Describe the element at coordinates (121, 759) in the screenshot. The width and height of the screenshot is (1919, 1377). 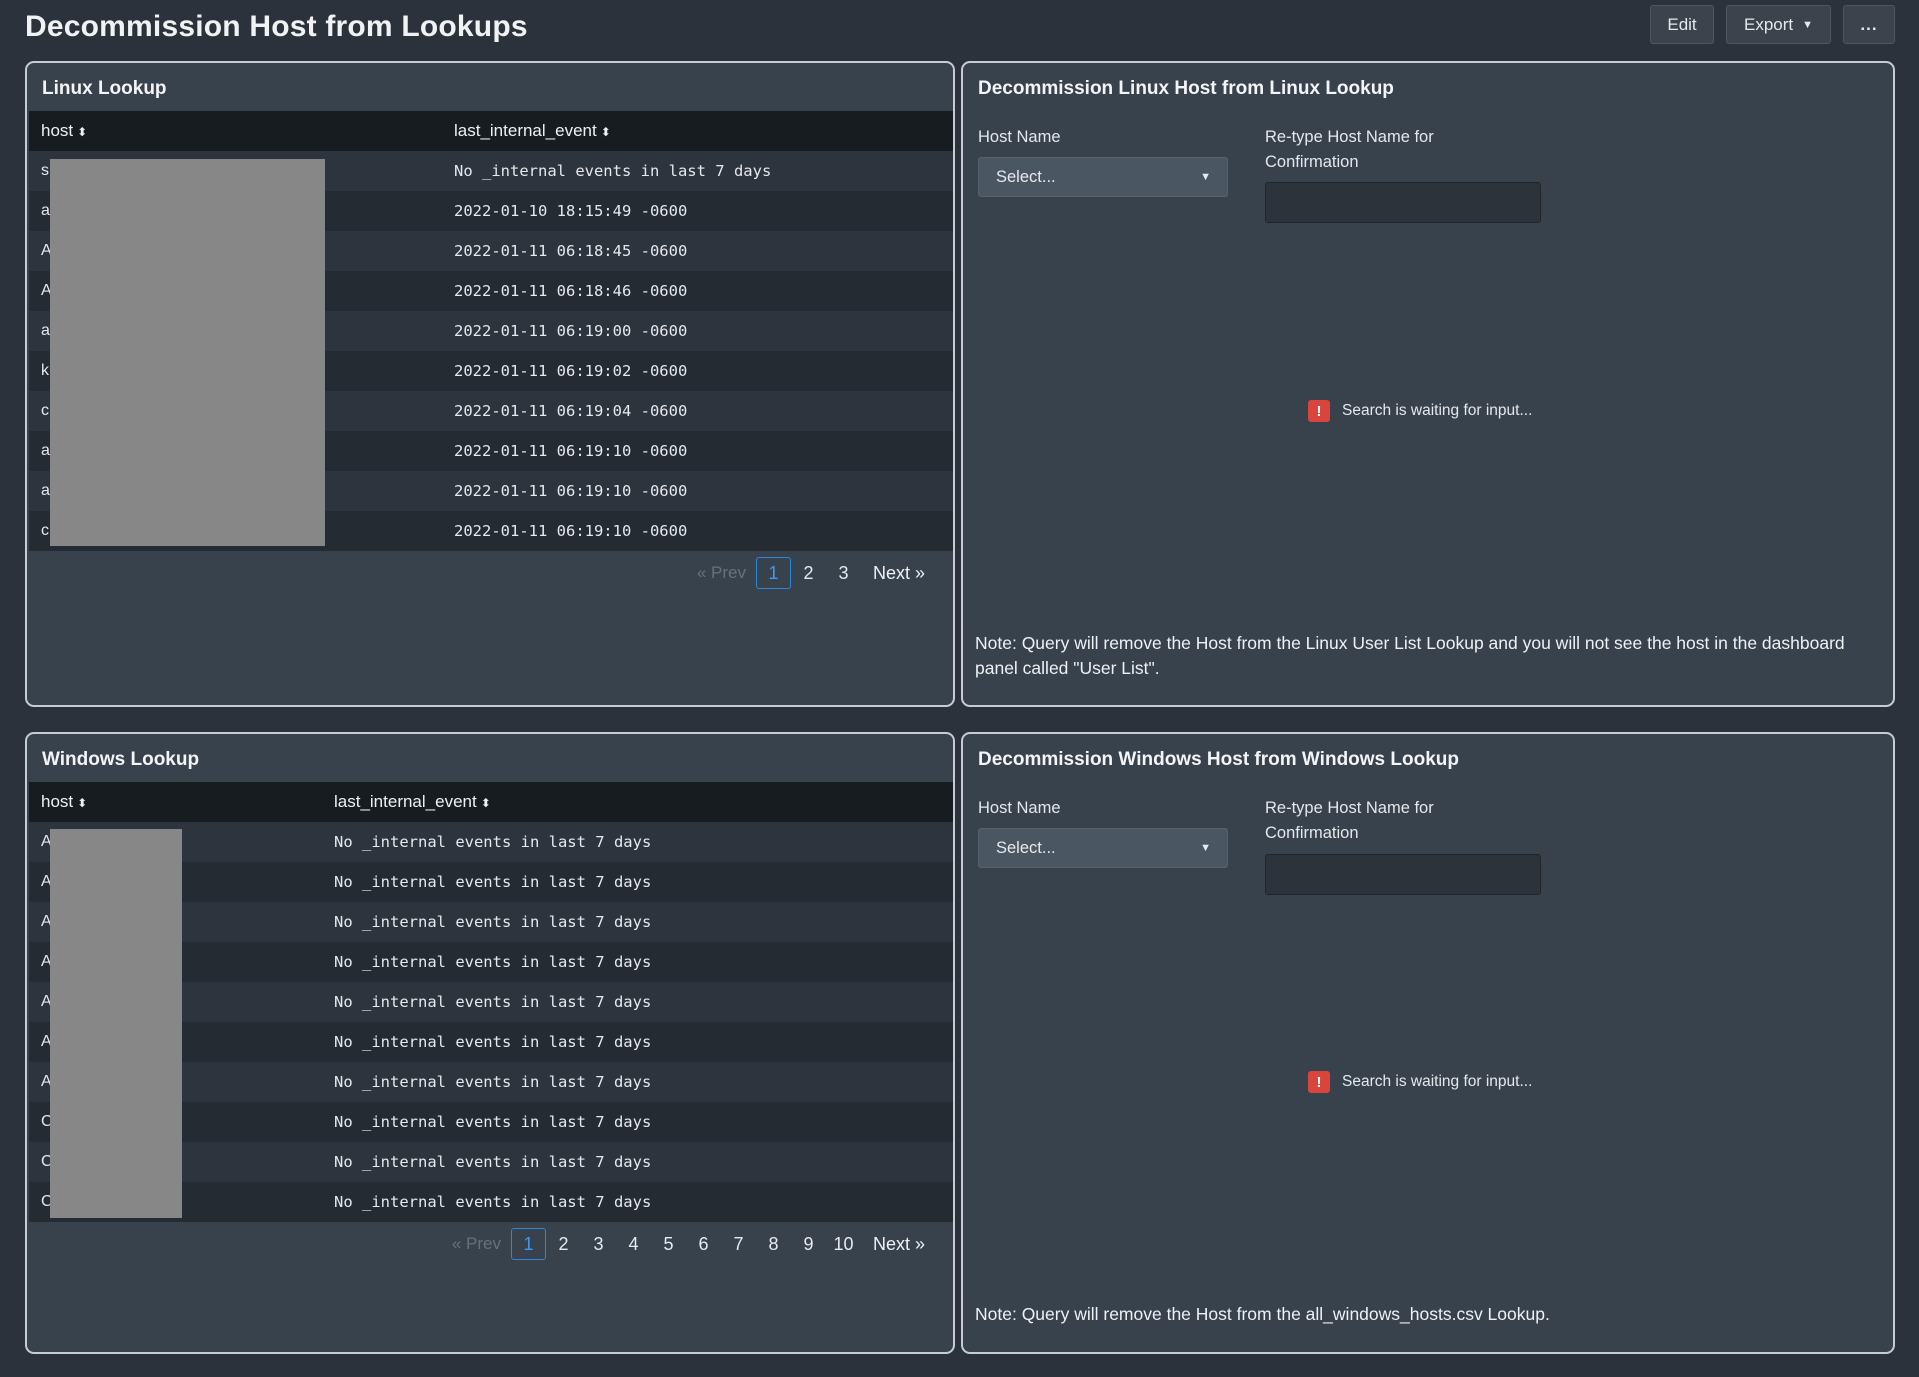
I see `panel-title: Windows Lookup` at that location.